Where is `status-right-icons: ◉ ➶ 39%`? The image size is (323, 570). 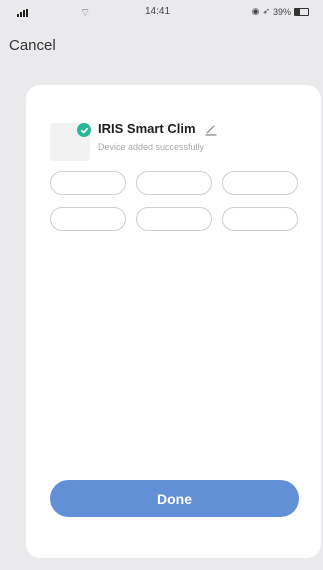 status-right-icons: ◉ ➶ 39% is located at coordinates (280, 11).